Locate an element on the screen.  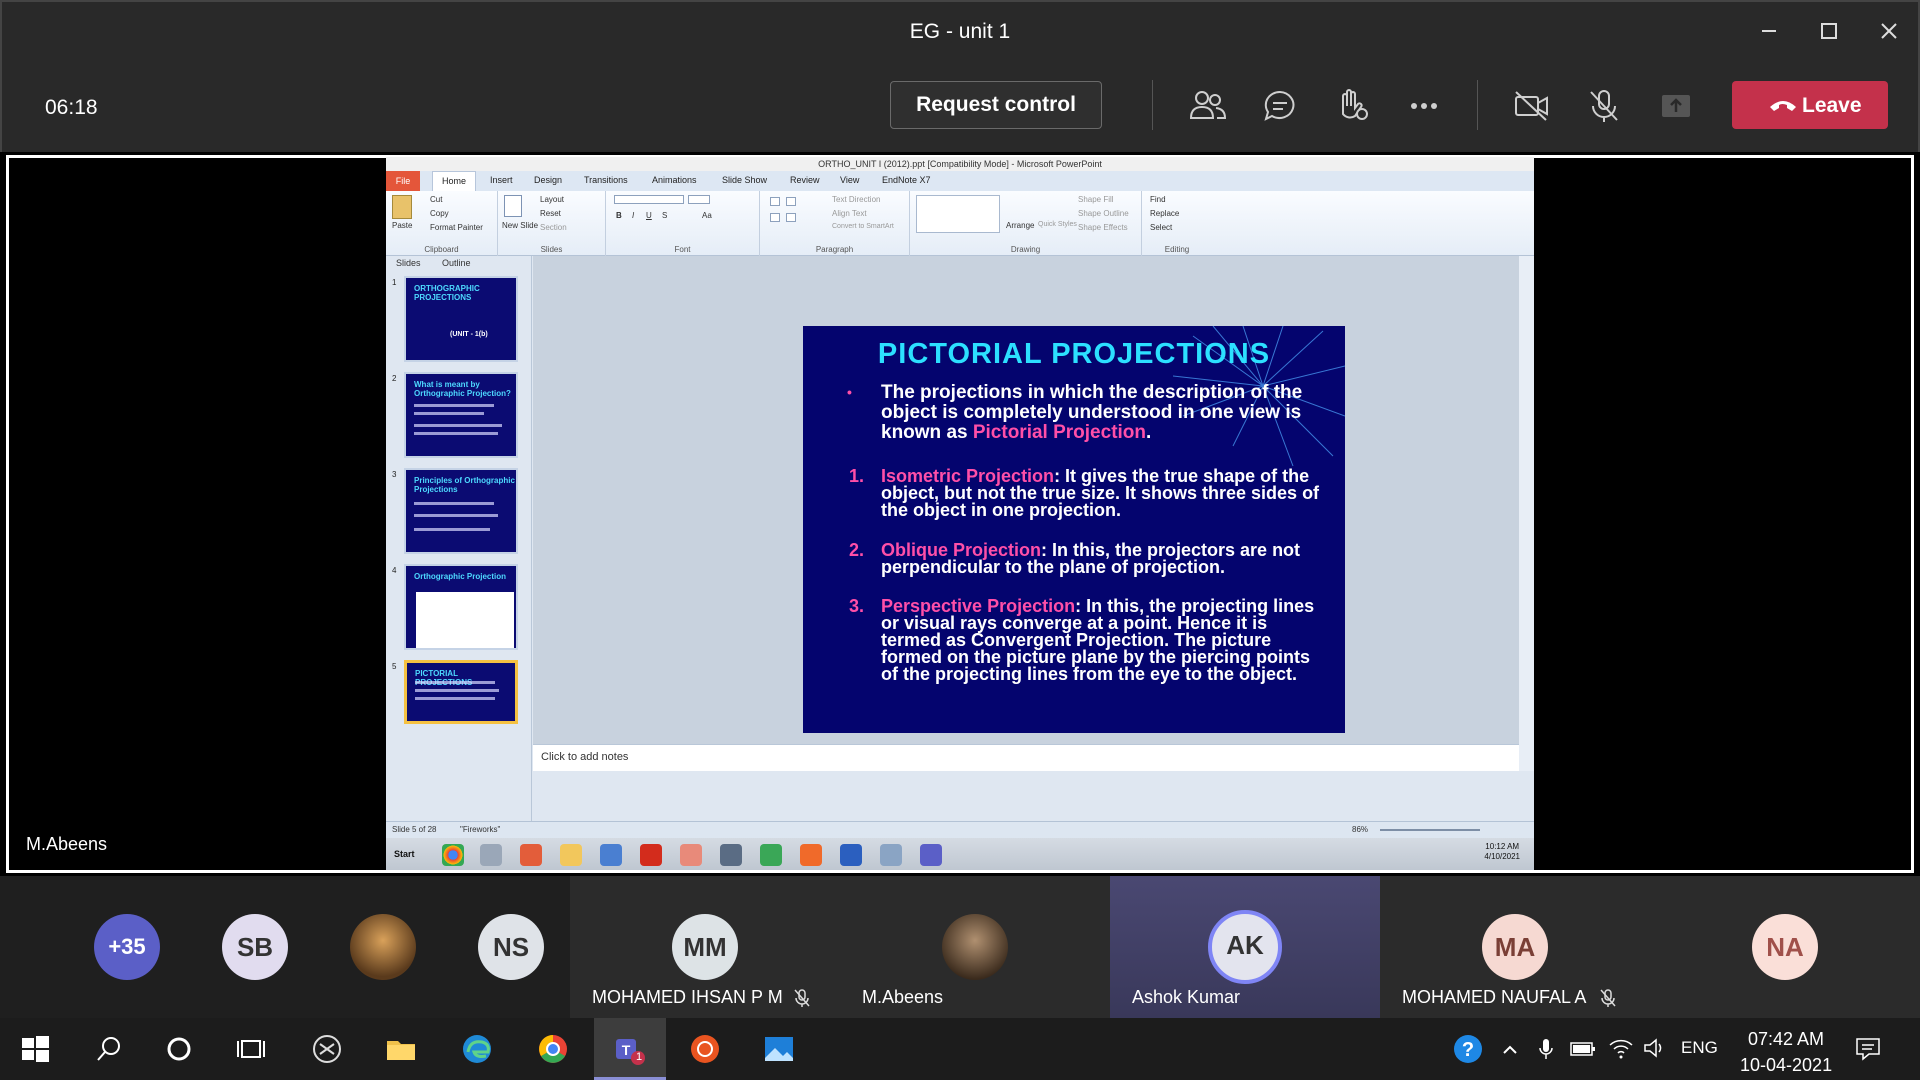
teams-taskbar-button: T 1 is located at coordinates (630, 1049).